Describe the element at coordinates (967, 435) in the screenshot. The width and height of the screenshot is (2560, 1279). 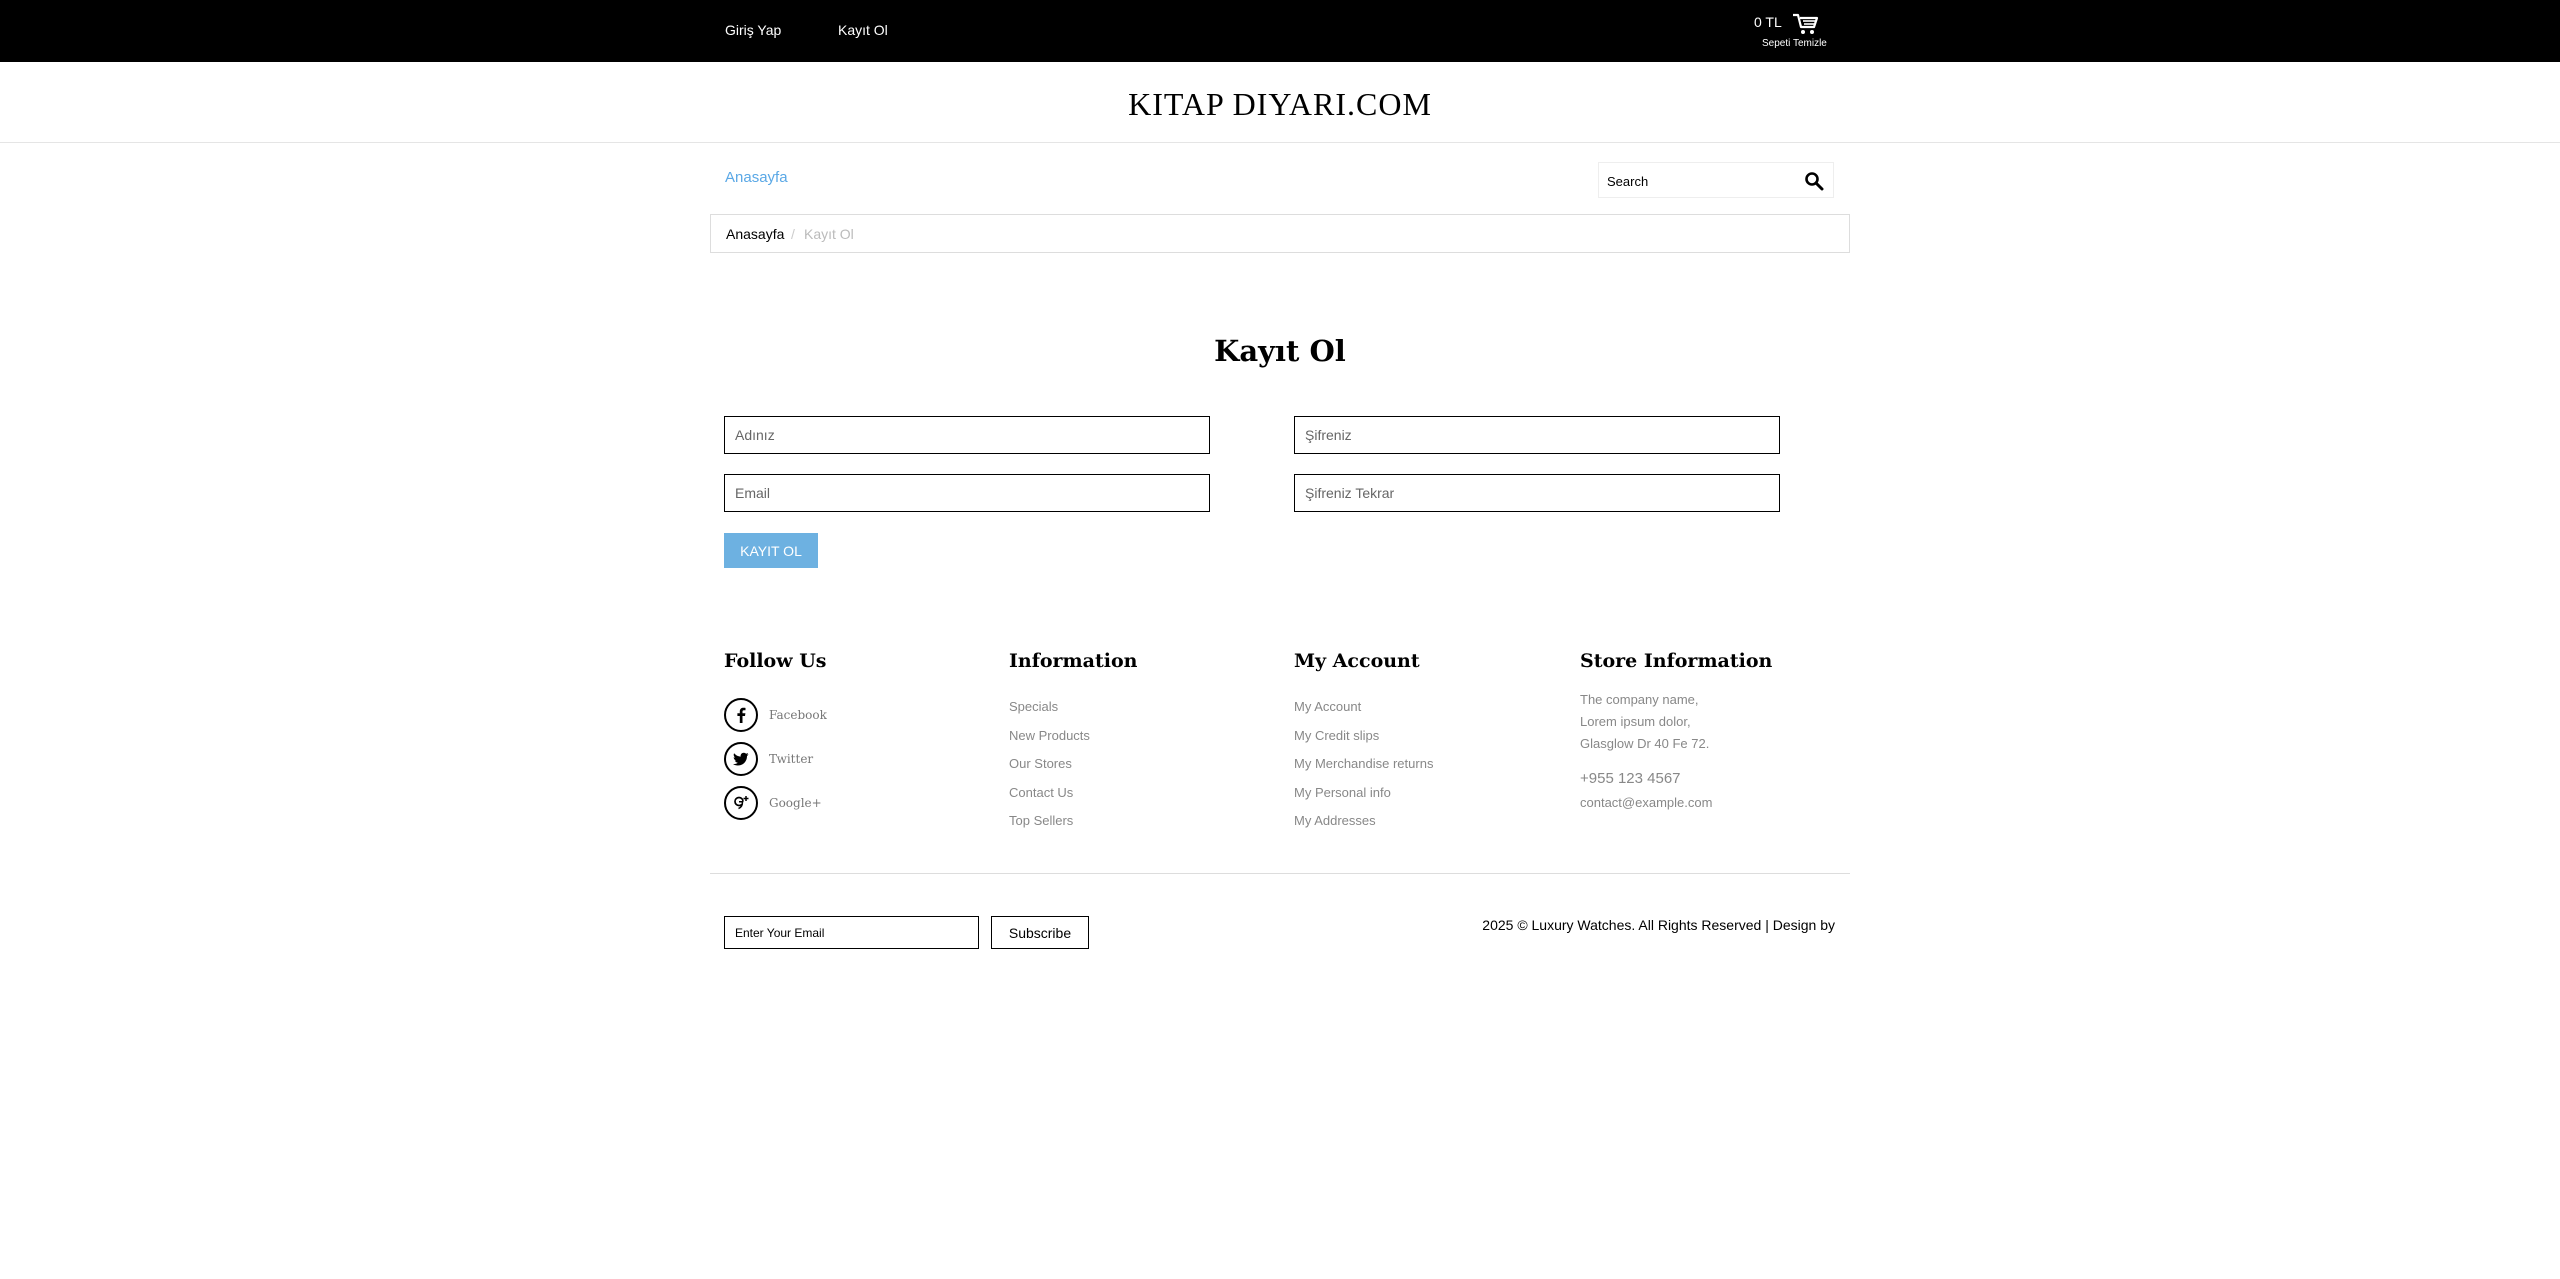
I see `name-field` at that location.